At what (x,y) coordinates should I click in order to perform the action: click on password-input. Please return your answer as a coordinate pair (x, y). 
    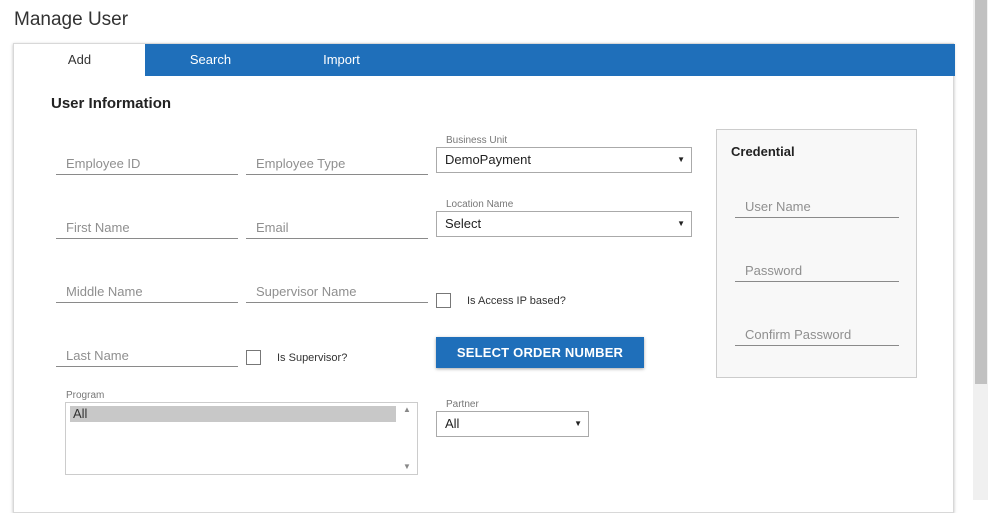
    Looking at the image, I should click on (817, 272).